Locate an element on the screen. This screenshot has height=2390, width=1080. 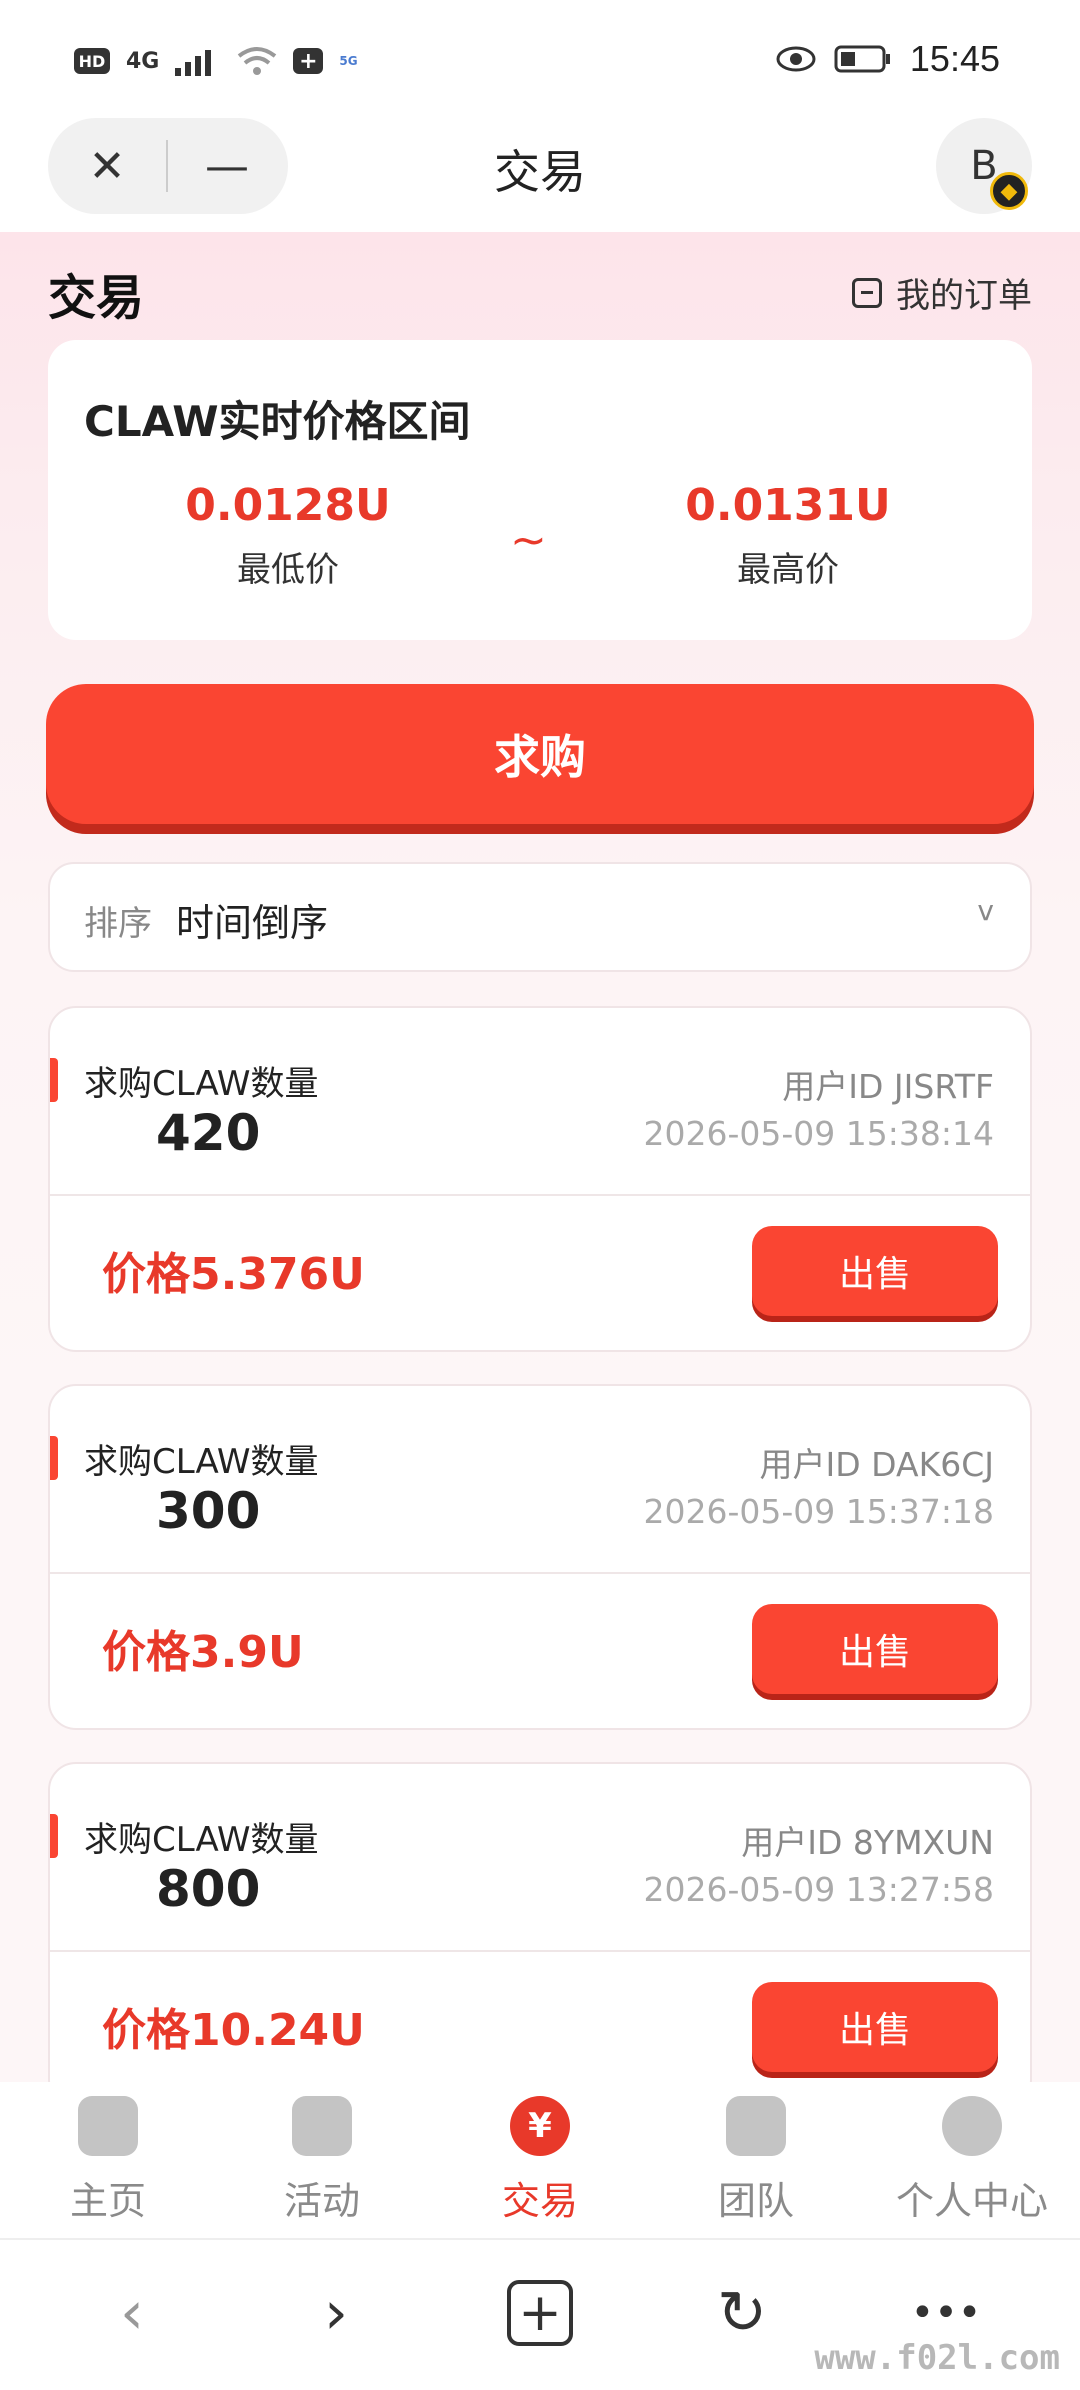
battery-saver-icon: + is located at coordinates (308, 61).